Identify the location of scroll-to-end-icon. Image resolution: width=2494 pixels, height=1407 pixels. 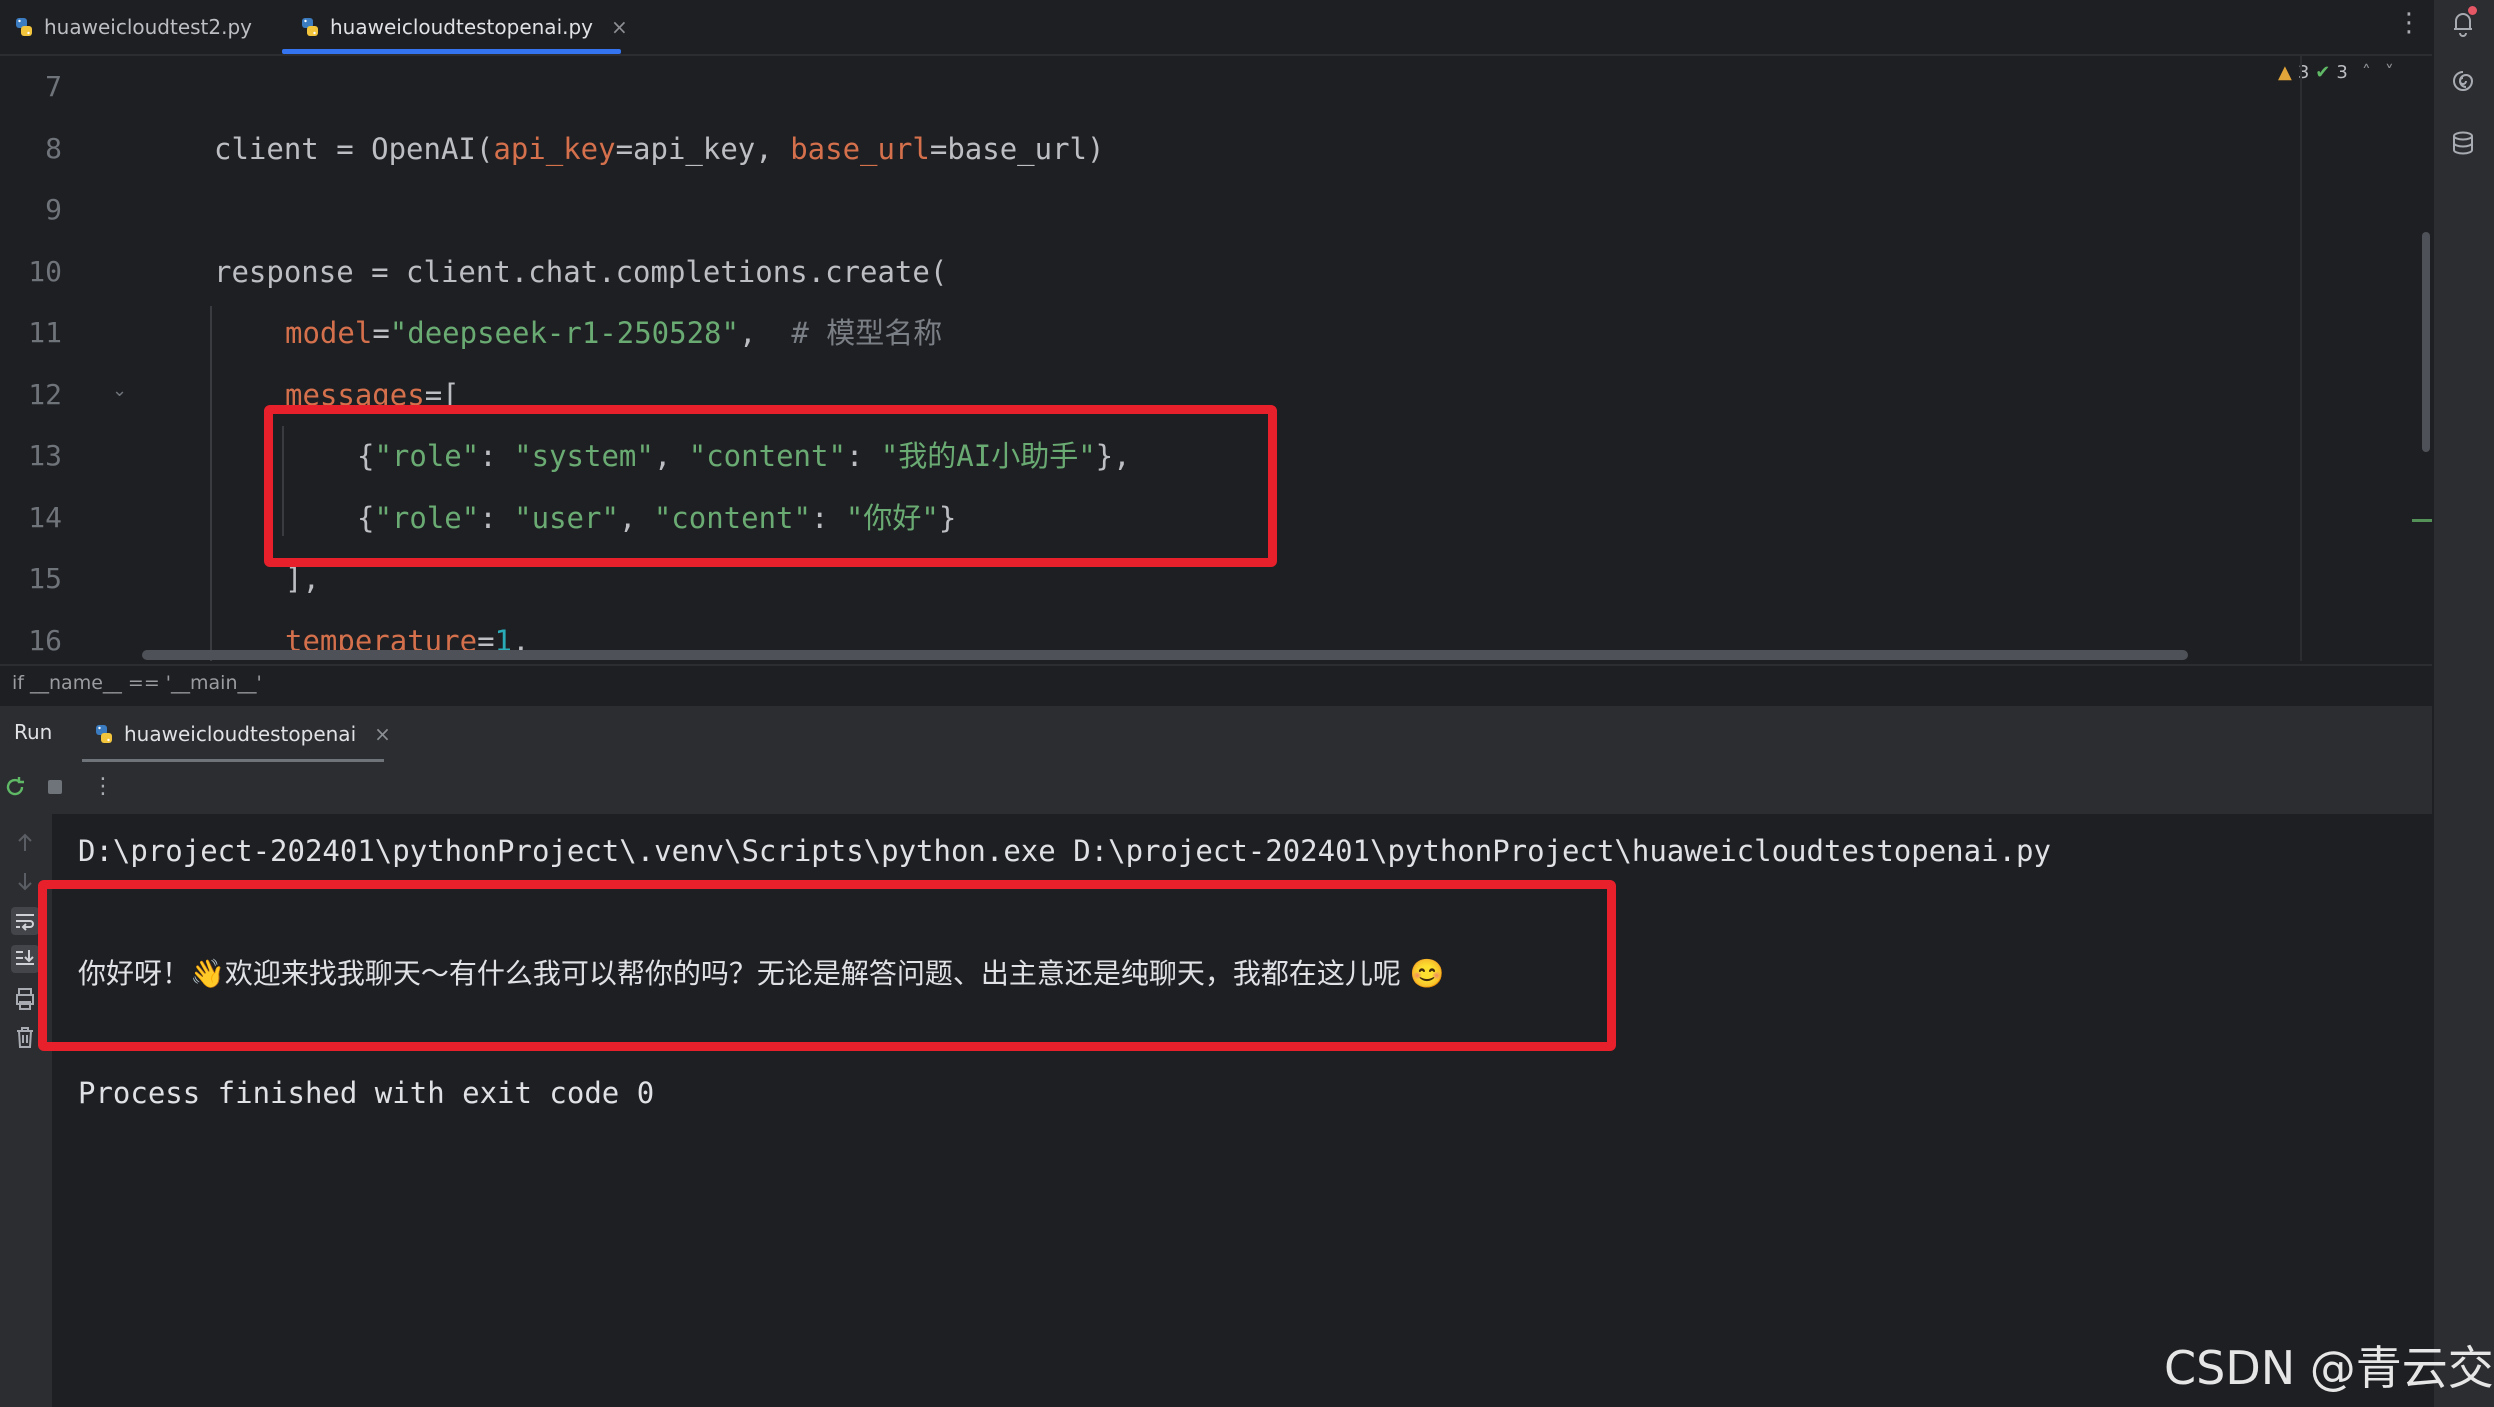
(25, 959).